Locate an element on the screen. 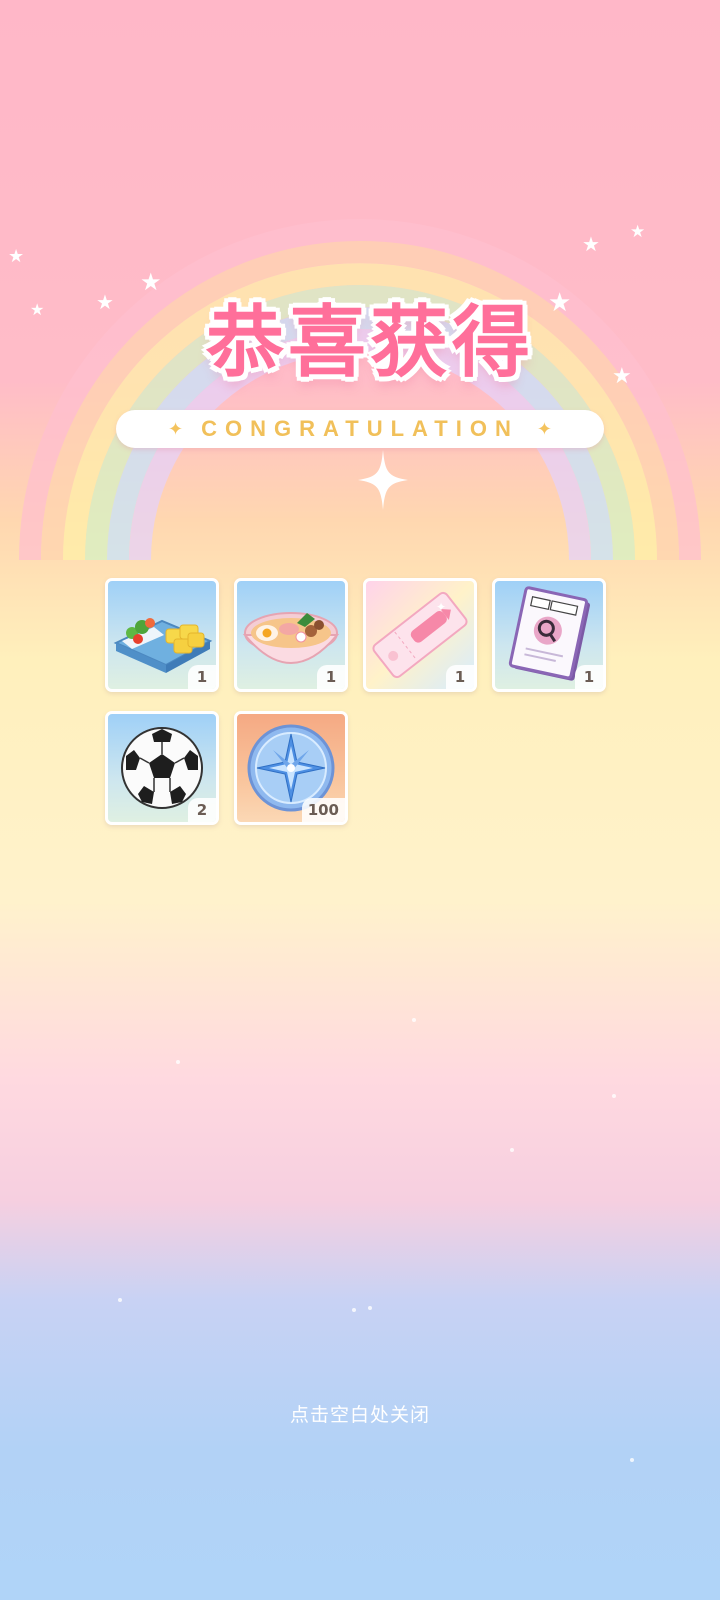  subtitle-ribbon: ✦ CONGRATULATION ✦ is located at coordinates (360, 429).